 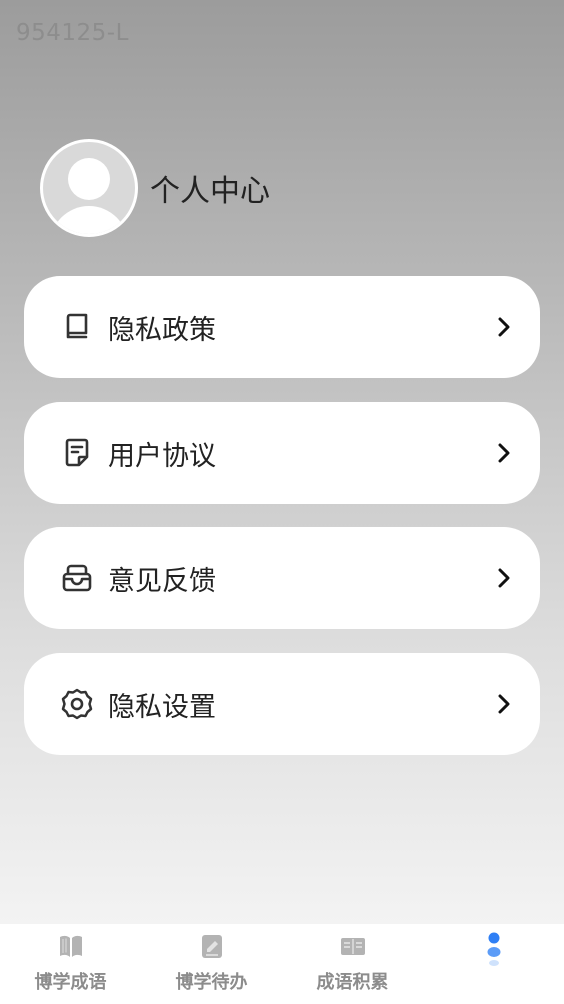 I want to click on tab-accumulate: 成语积累, so click(x=352, y=964).